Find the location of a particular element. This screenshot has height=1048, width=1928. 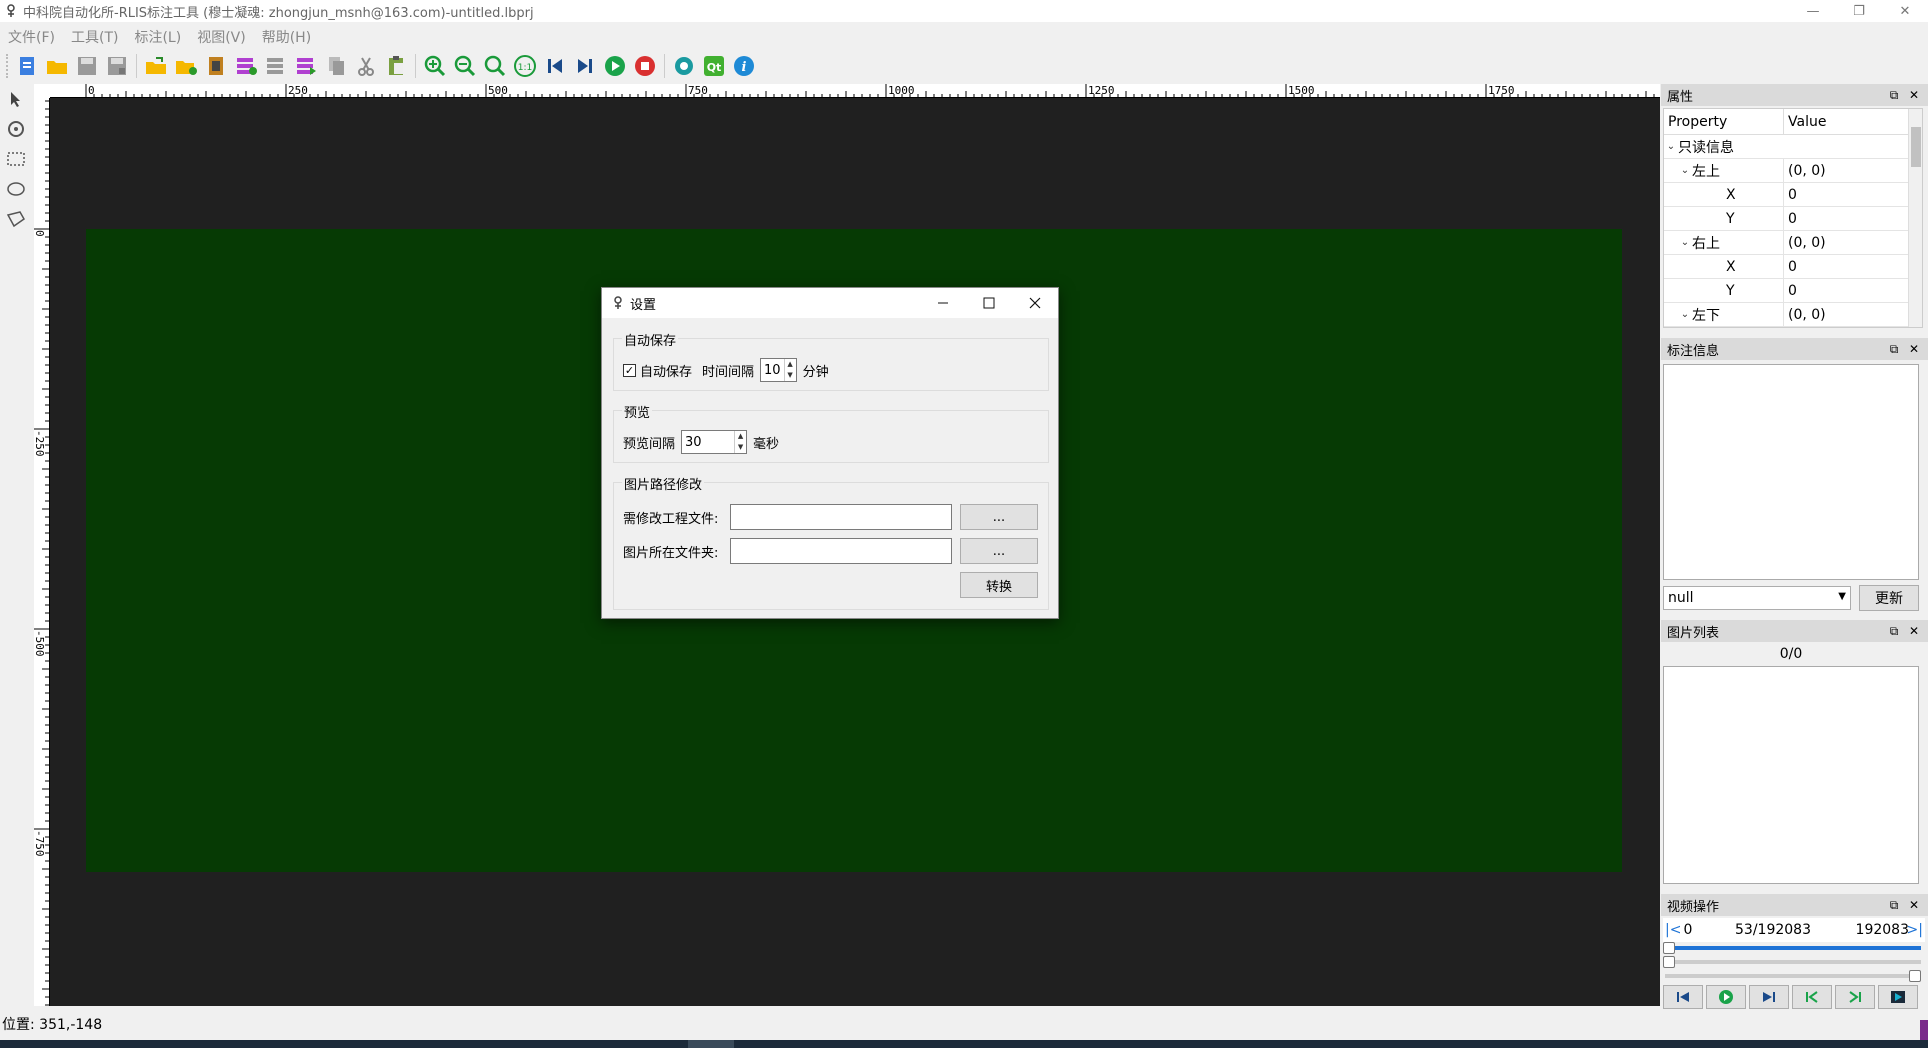

value-column-header: Value is located at coordinates (1805, 121).